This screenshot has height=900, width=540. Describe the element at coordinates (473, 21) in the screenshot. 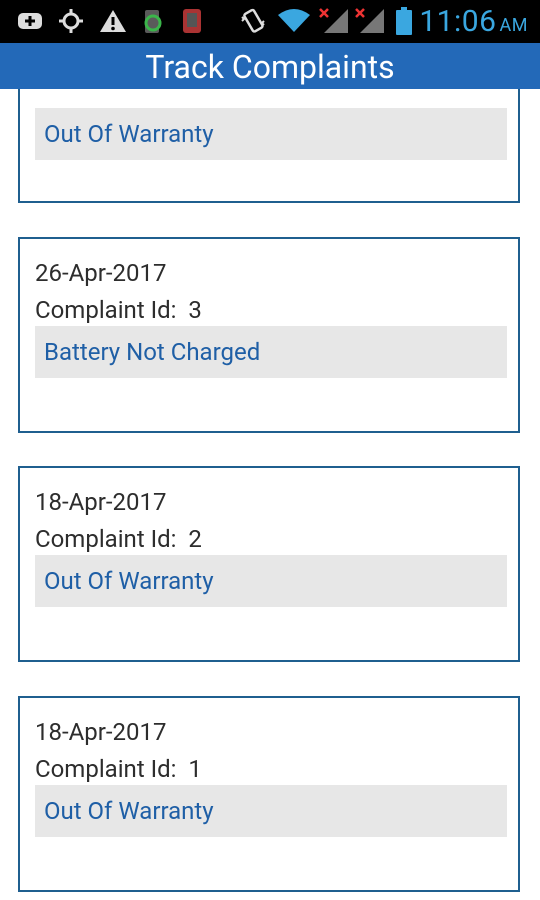

I see `clock: 11:06 AM` at that location.